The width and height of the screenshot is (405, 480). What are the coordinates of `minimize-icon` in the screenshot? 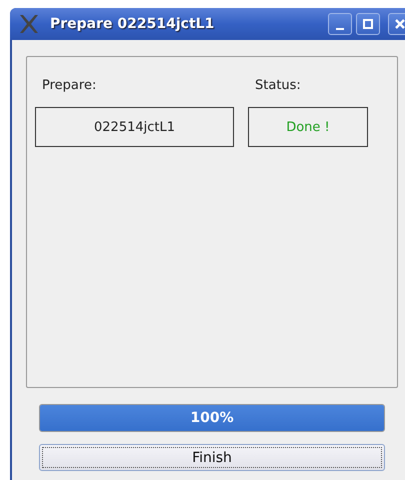 It's located at (340, 29).